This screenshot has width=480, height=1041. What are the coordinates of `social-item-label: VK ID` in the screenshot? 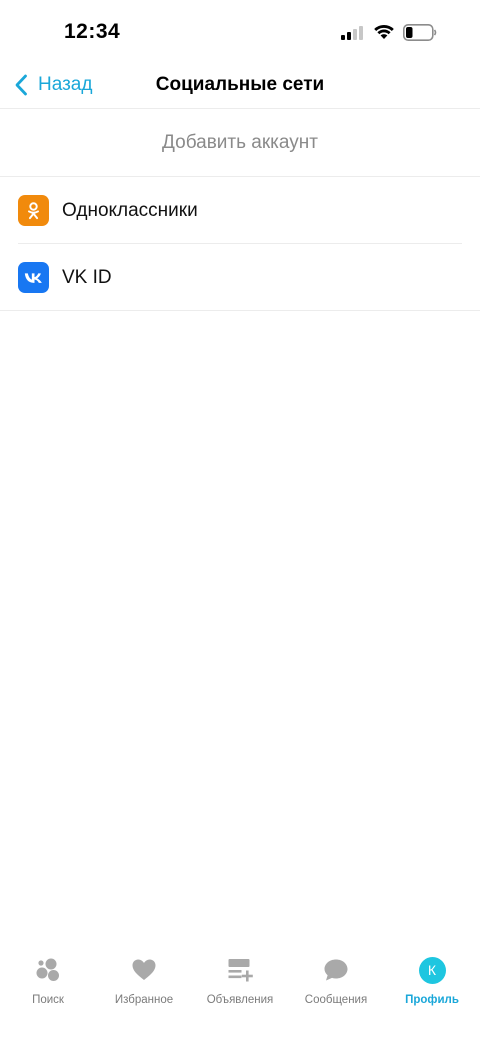 It's located at (87, 277).